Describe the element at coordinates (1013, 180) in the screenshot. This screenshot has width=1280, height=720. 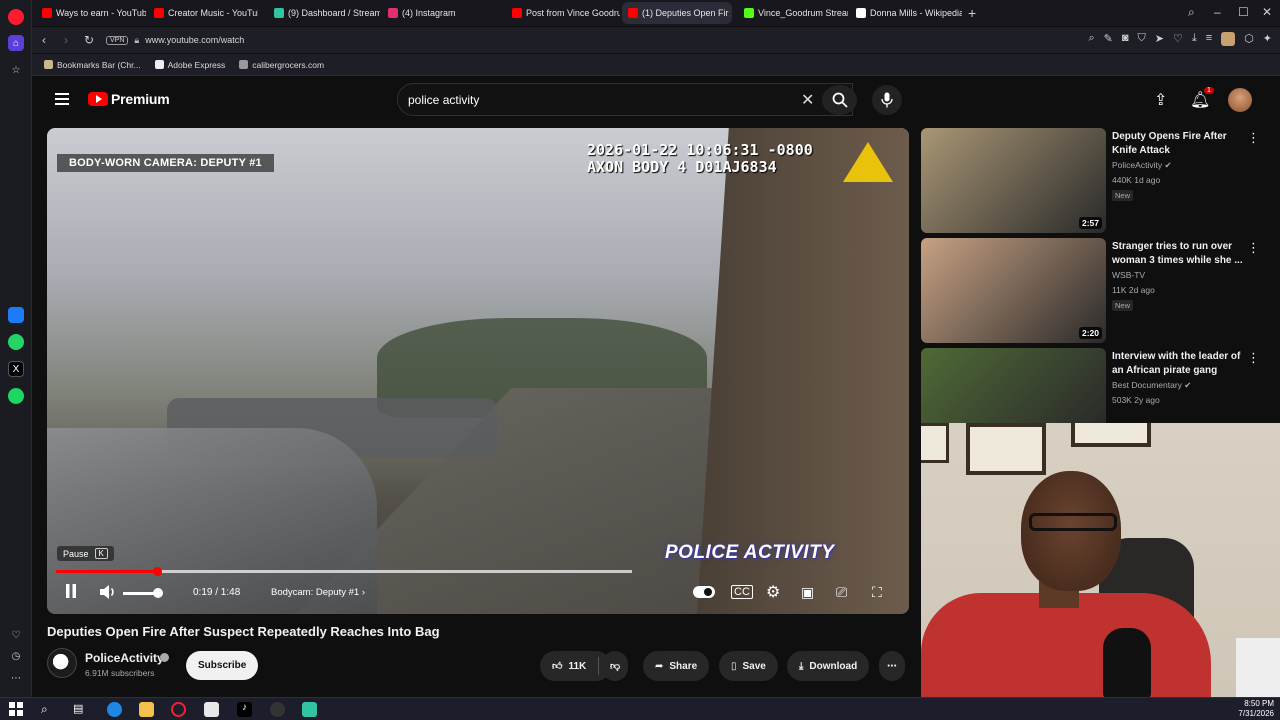
I see `video-thumbnail: 2:57` at that location.